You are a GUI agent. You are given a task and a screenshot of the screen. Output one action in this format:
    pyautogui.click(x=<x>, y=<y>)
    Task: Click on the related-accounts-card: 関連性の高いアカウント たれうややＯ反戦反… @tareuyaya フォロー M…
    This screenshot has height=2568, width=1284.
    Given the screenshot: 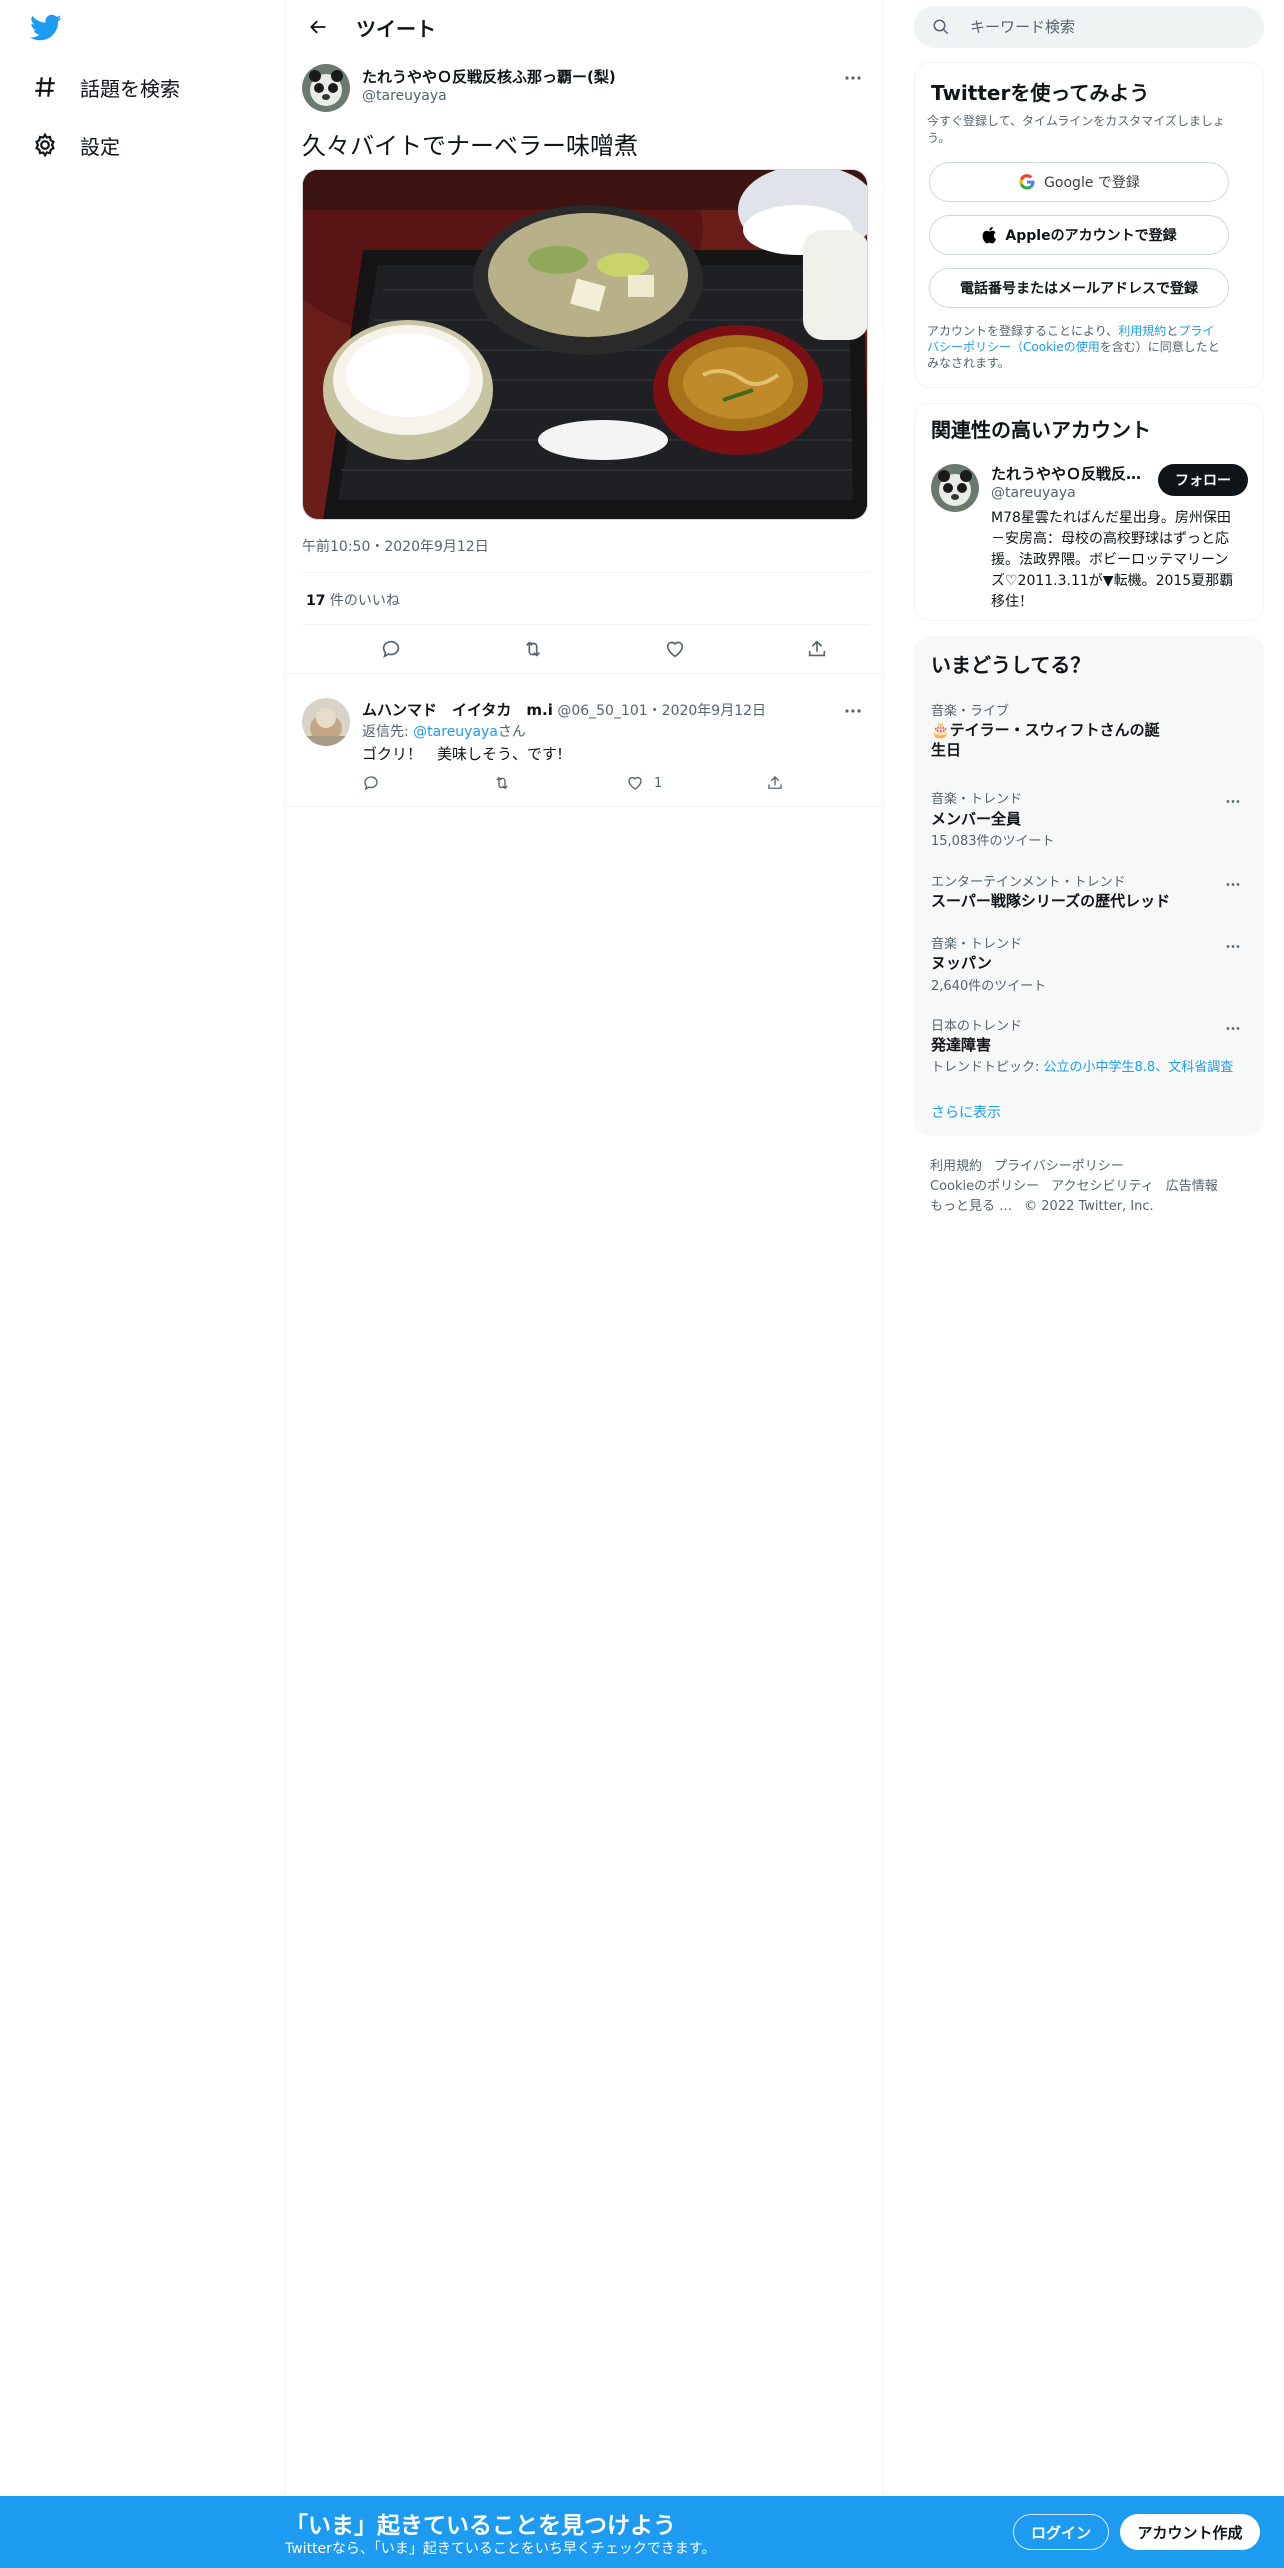 What is the action you would take?
    pyautogui.click(x=1089, y=512)
    